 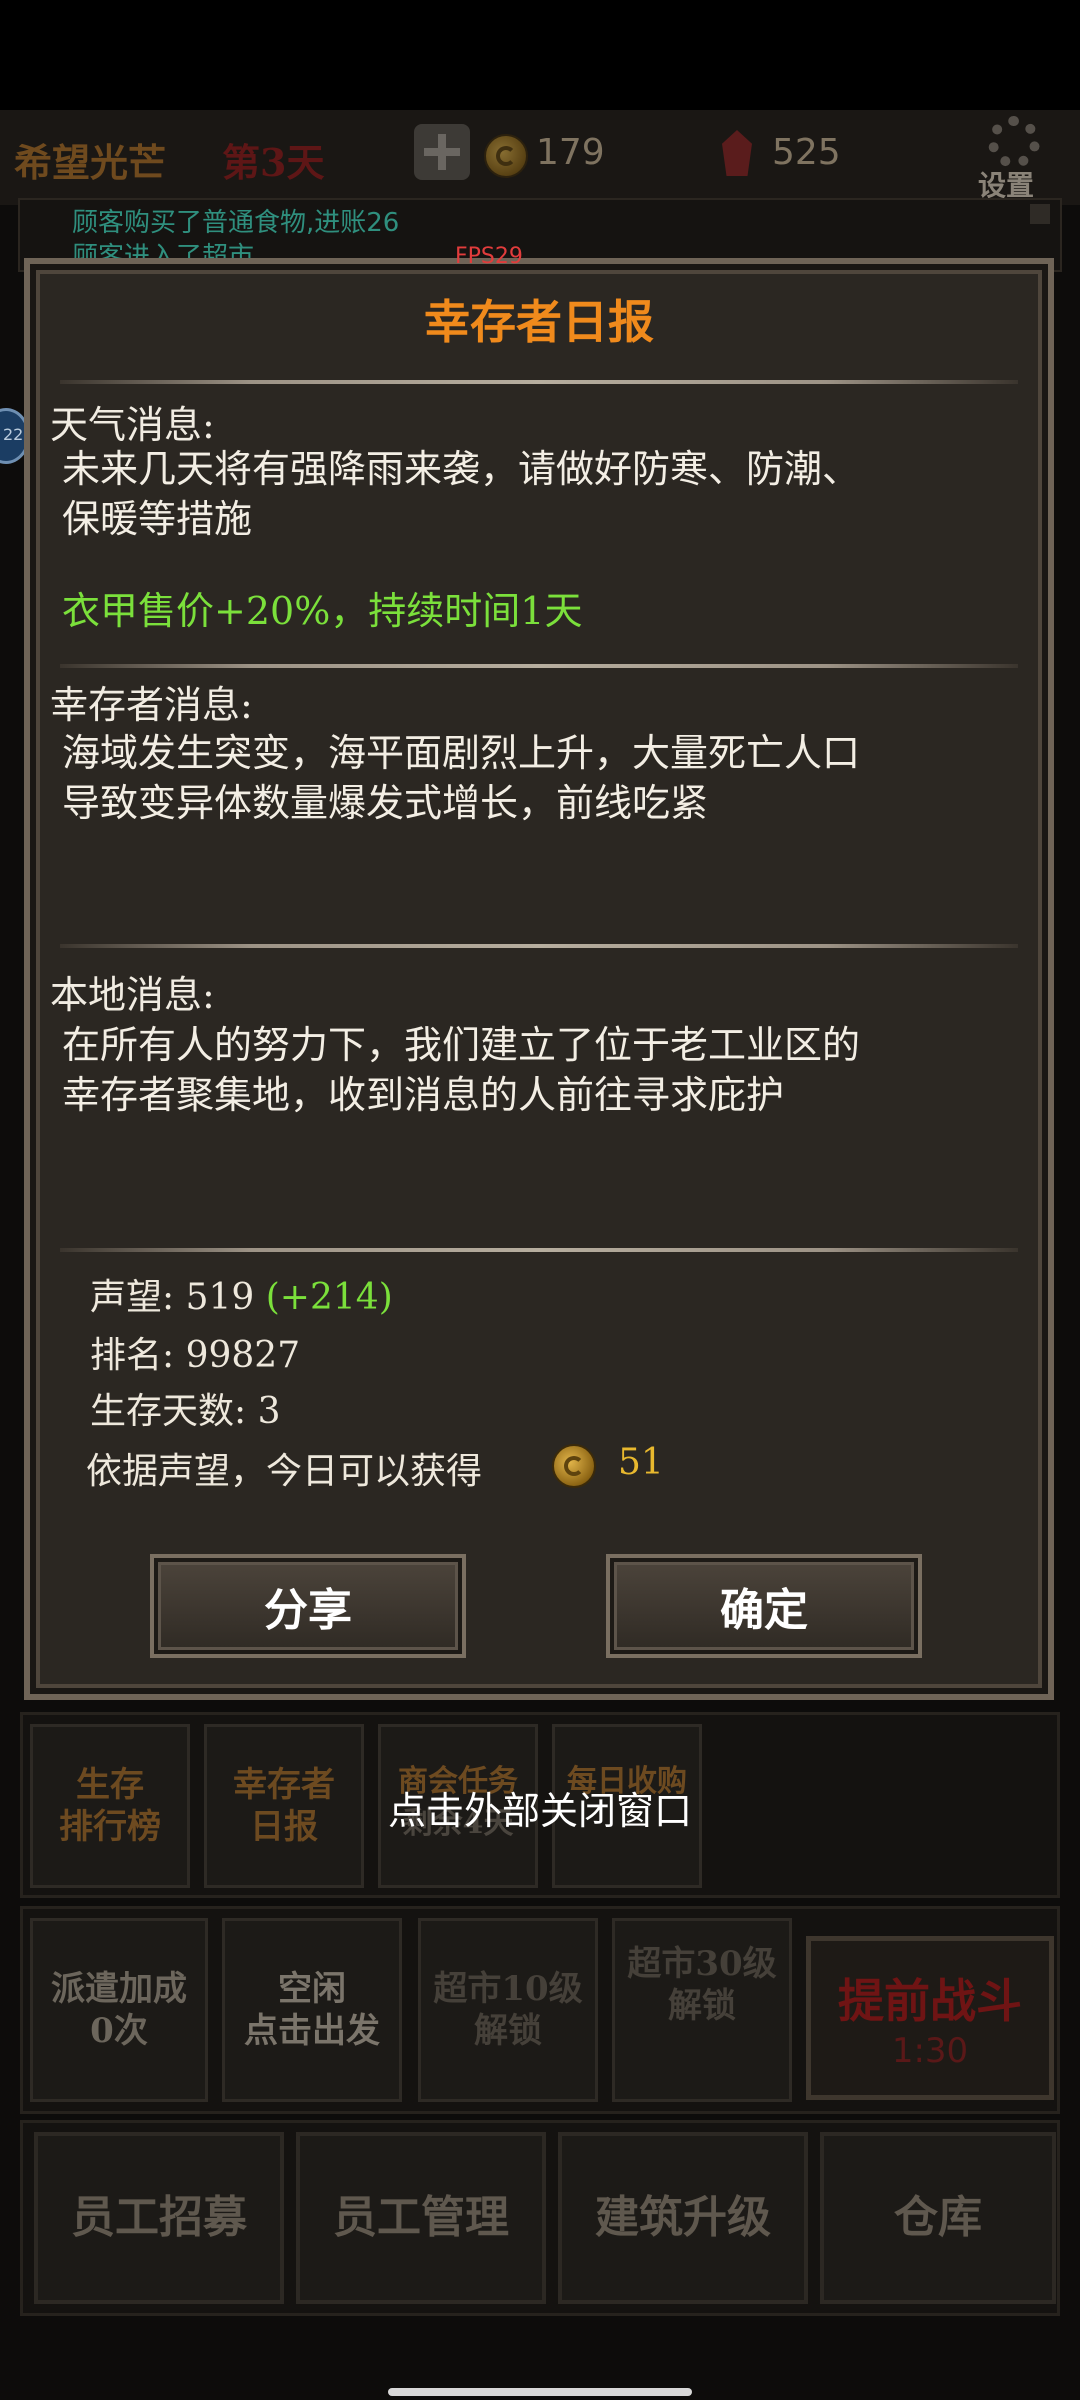 What do you see at coordinates (119, 2010) in the screenshot?
I see `dispatch-bonus-button: 派遣加成 0次` at bounding box center [119, 2010].